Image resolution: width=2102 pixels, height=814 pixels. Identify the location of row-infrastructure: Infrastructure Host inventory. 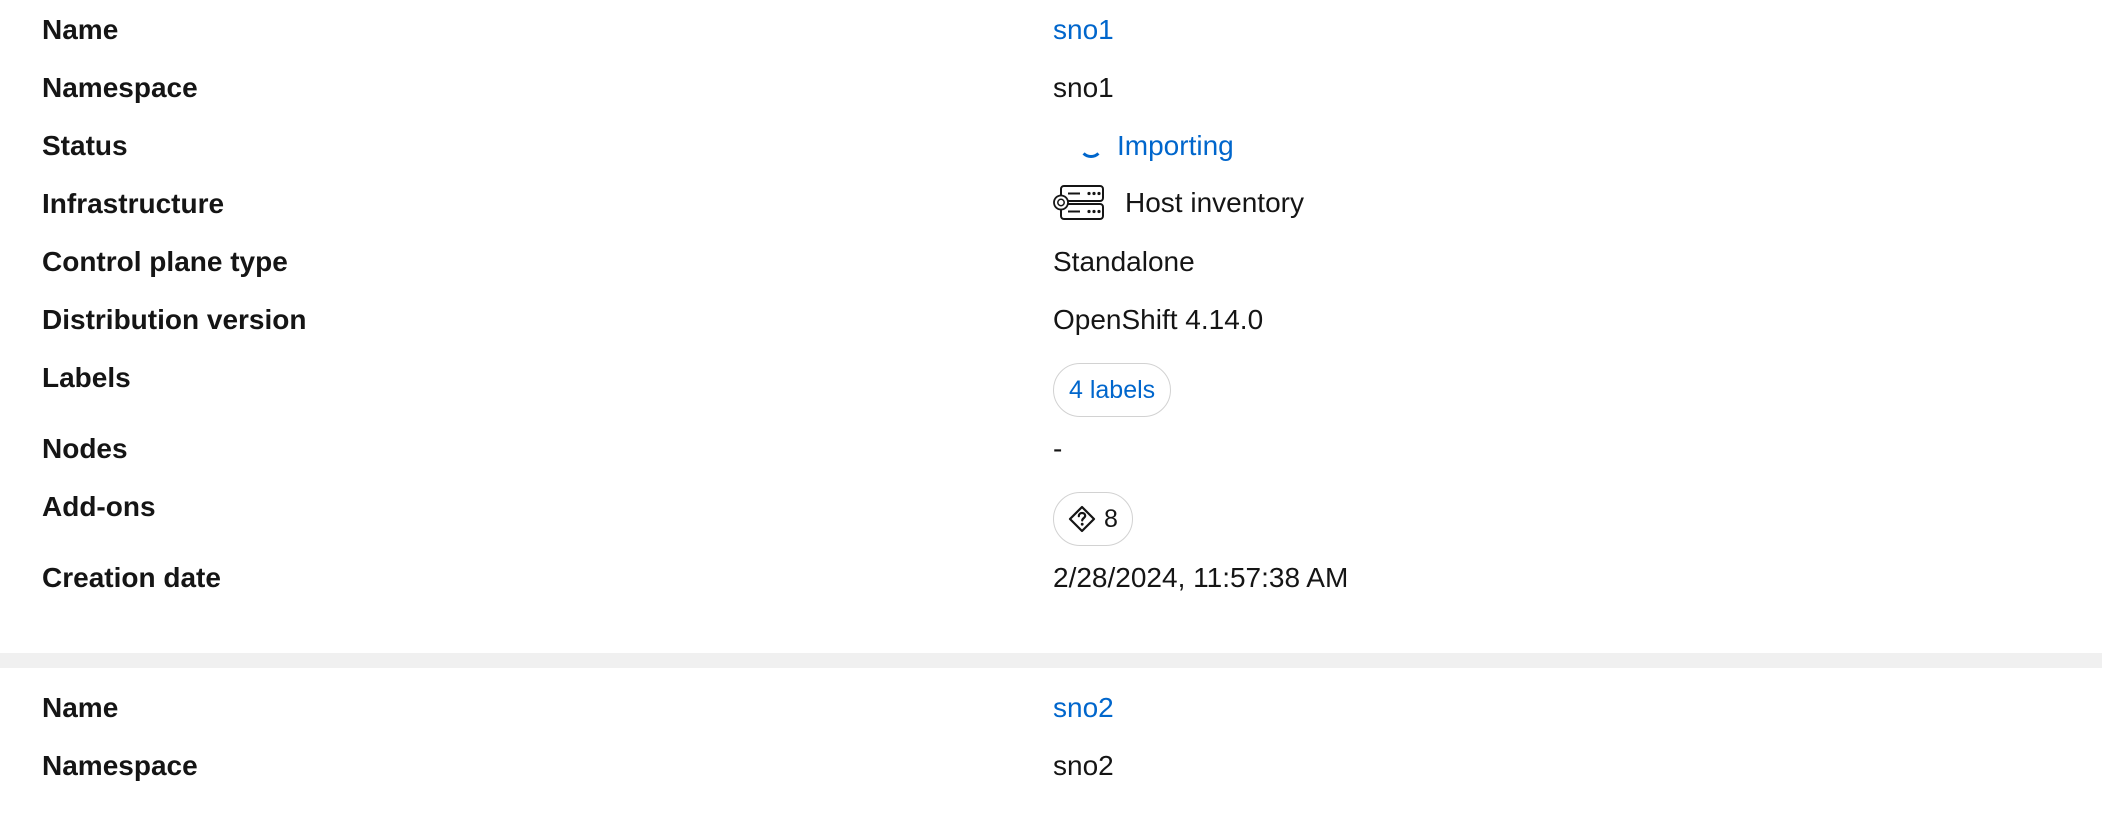
(1051, 203).